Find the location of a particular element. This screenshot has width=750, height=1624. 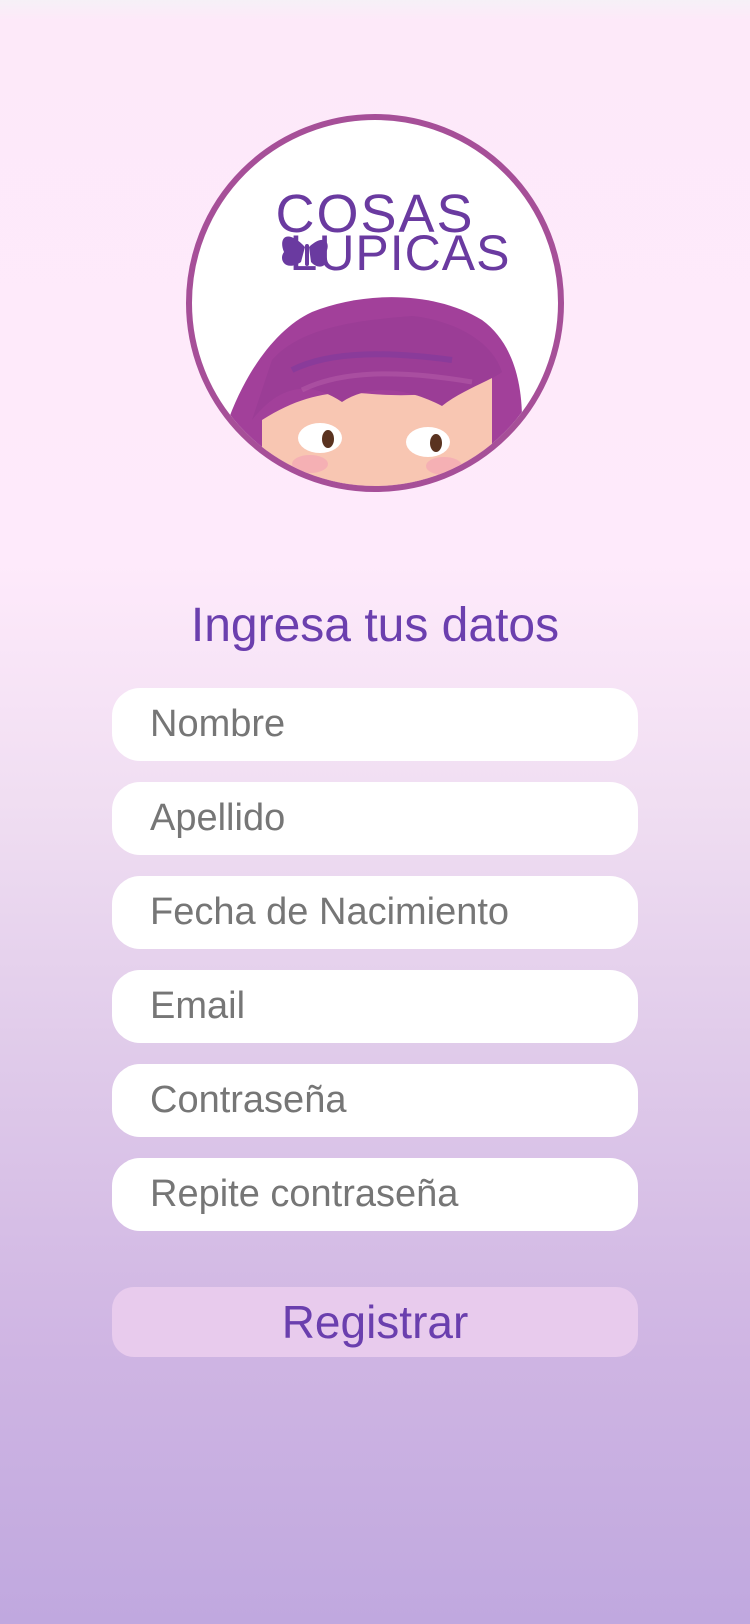

birth-date-input: Fecha de Nacimiento is located at coordinates (375, 912).